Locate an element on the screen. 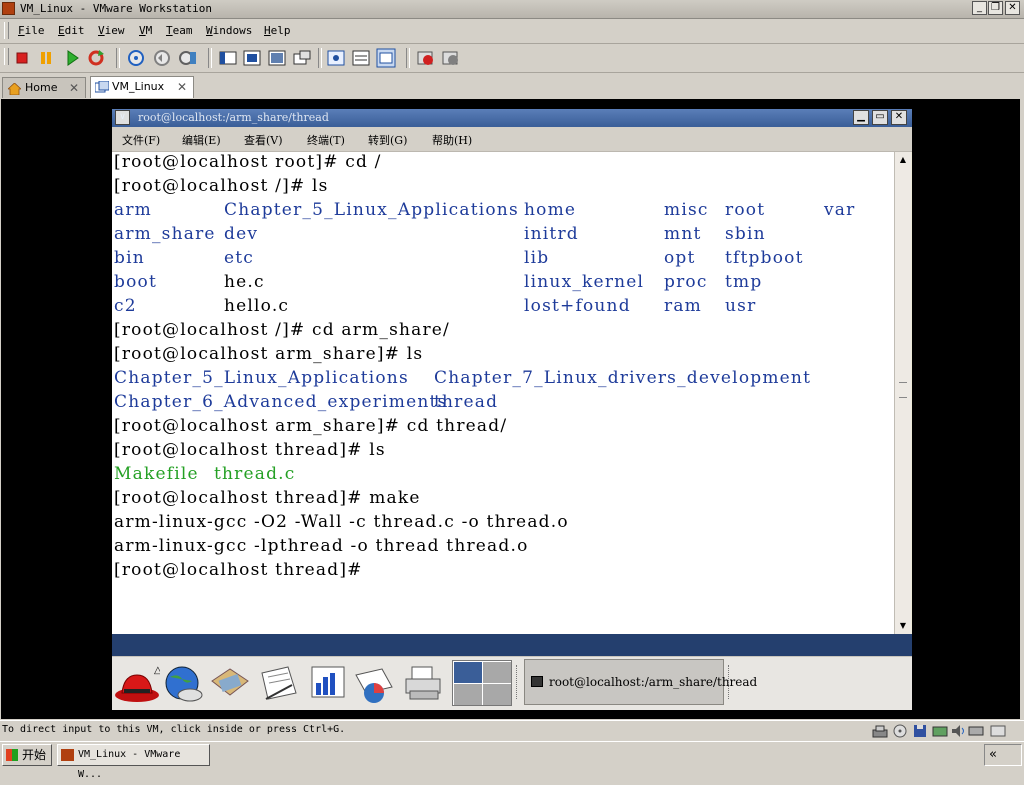 The height and width of the screenshot is (785, 1024). tray-expand-icon: « is located at coordinates (993, 754).